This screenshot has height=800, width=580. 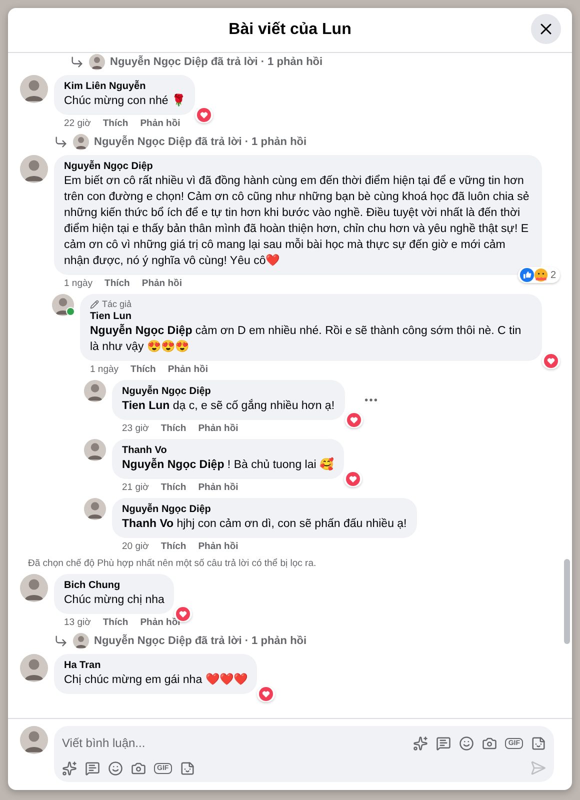 I want to click on comment-text: Nguyễn Ngọc Diệp cảm ơn D em nhiều nhé. Rồi e sẽ thành công sớm thôi nè. C tin là như vậy 😍😍😍, so click(x=306, y=339).